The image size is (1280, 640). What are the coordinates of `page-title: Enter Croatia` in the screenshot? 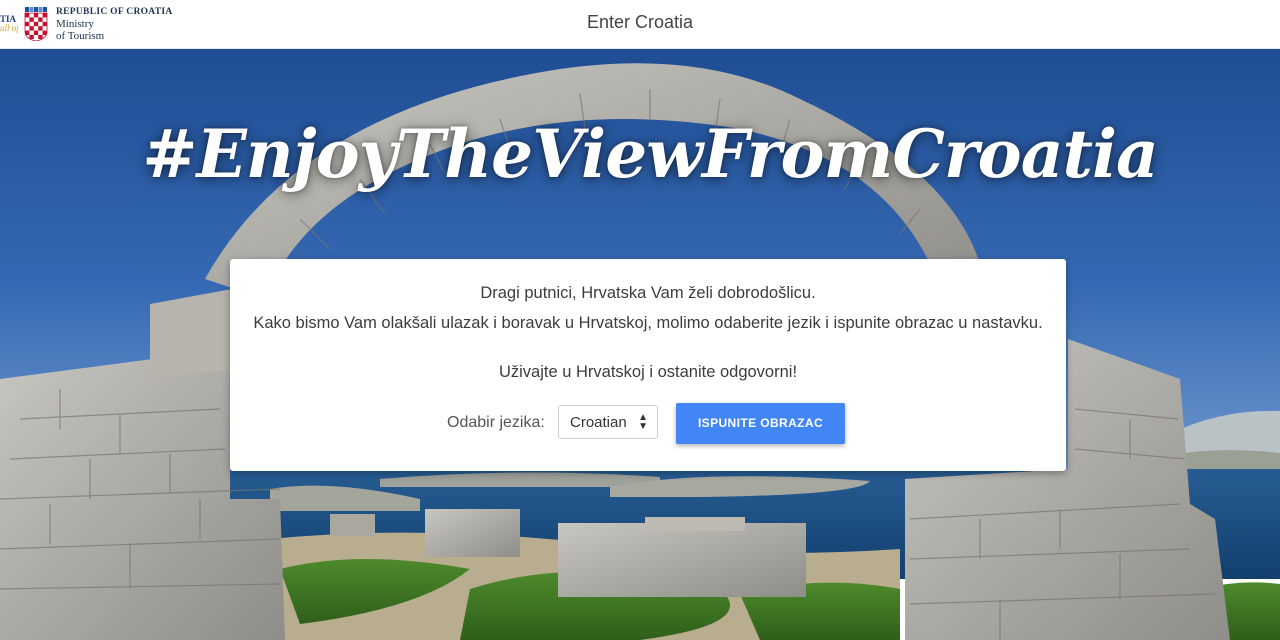 It's located at (640, 22).